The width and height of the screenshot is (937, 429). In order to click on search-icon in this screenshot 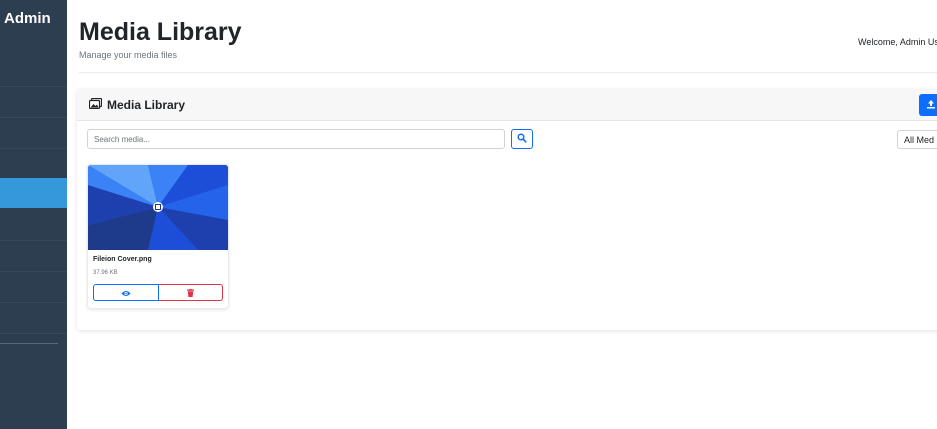, I will do `click(522, 139)`.